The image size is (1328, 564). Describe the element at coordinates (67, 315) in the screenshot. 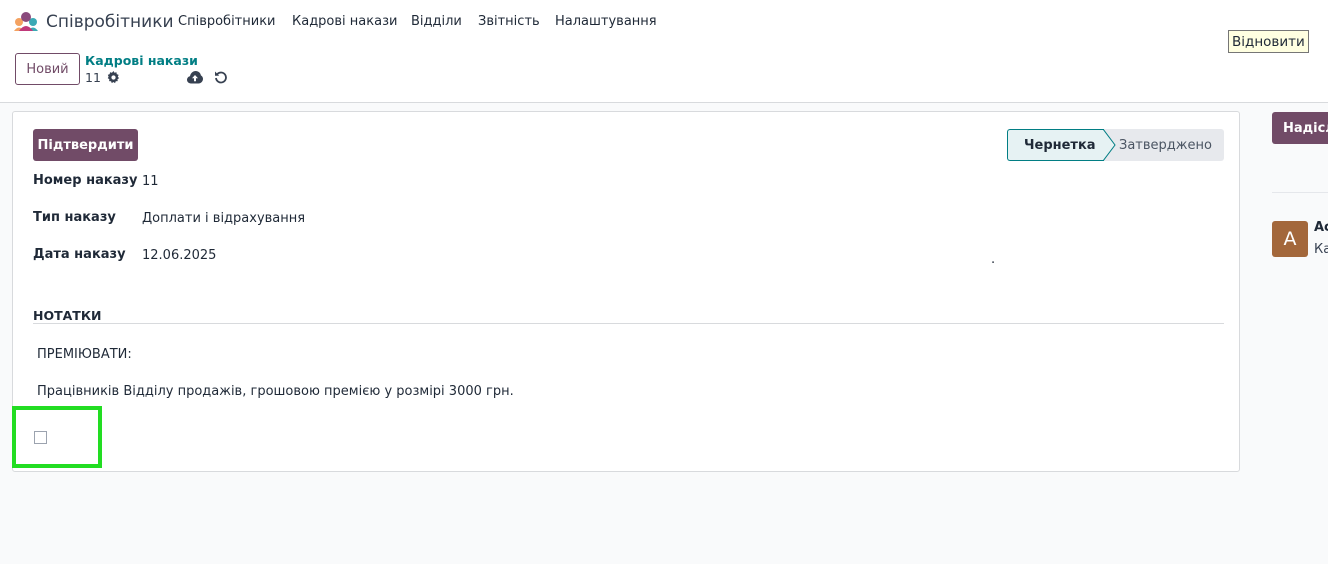

I see `notes-title: НОТАТКИ` at that location.